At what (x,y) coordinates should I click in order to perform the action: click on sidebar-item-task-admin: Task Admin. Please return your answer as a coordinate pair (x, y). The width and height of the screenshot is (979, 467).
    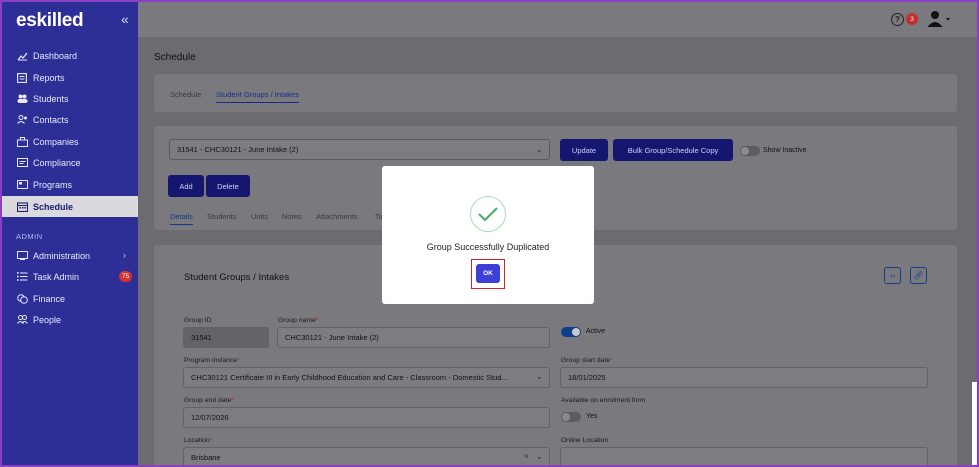
    Looking at the image, I should click on (70, 276).